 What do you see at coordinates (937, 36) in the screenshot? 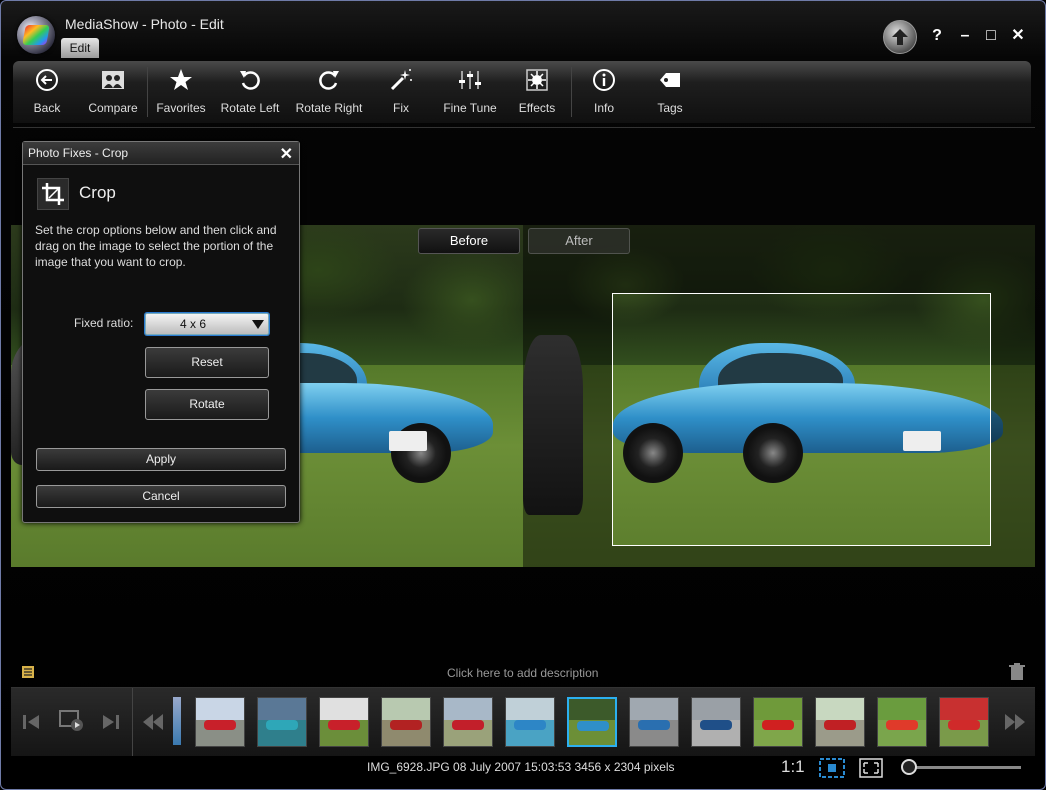
I see `help-button: ?` at bounding box center [937, 36].